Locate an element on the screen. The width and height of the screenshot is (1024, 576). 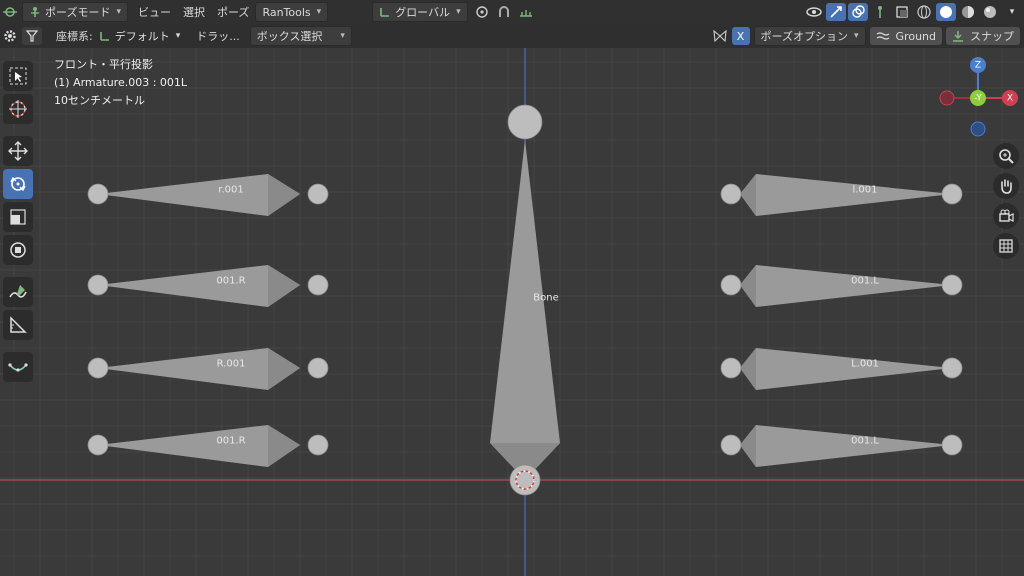
measure-icon is located at coordinates (18, 324).